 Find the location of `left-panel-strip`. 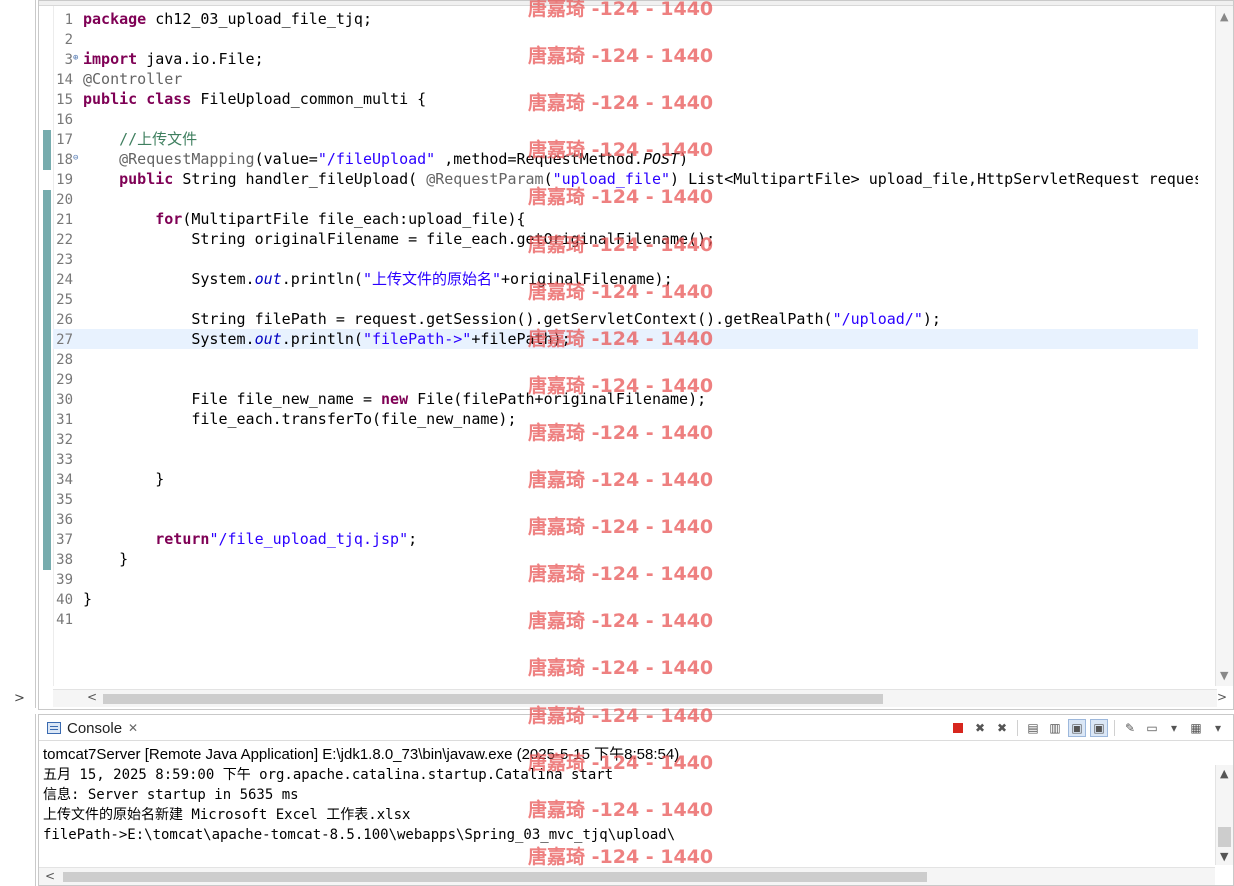

left-panel-strip is located at coordinates (18, 800).